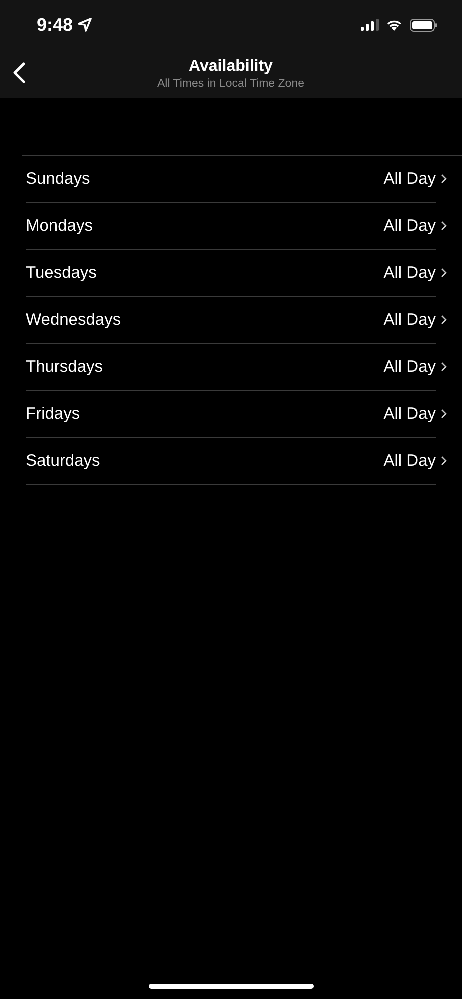 This screenshot has height=999, width=462. I want to click on battery-icon, so click(424, 25).